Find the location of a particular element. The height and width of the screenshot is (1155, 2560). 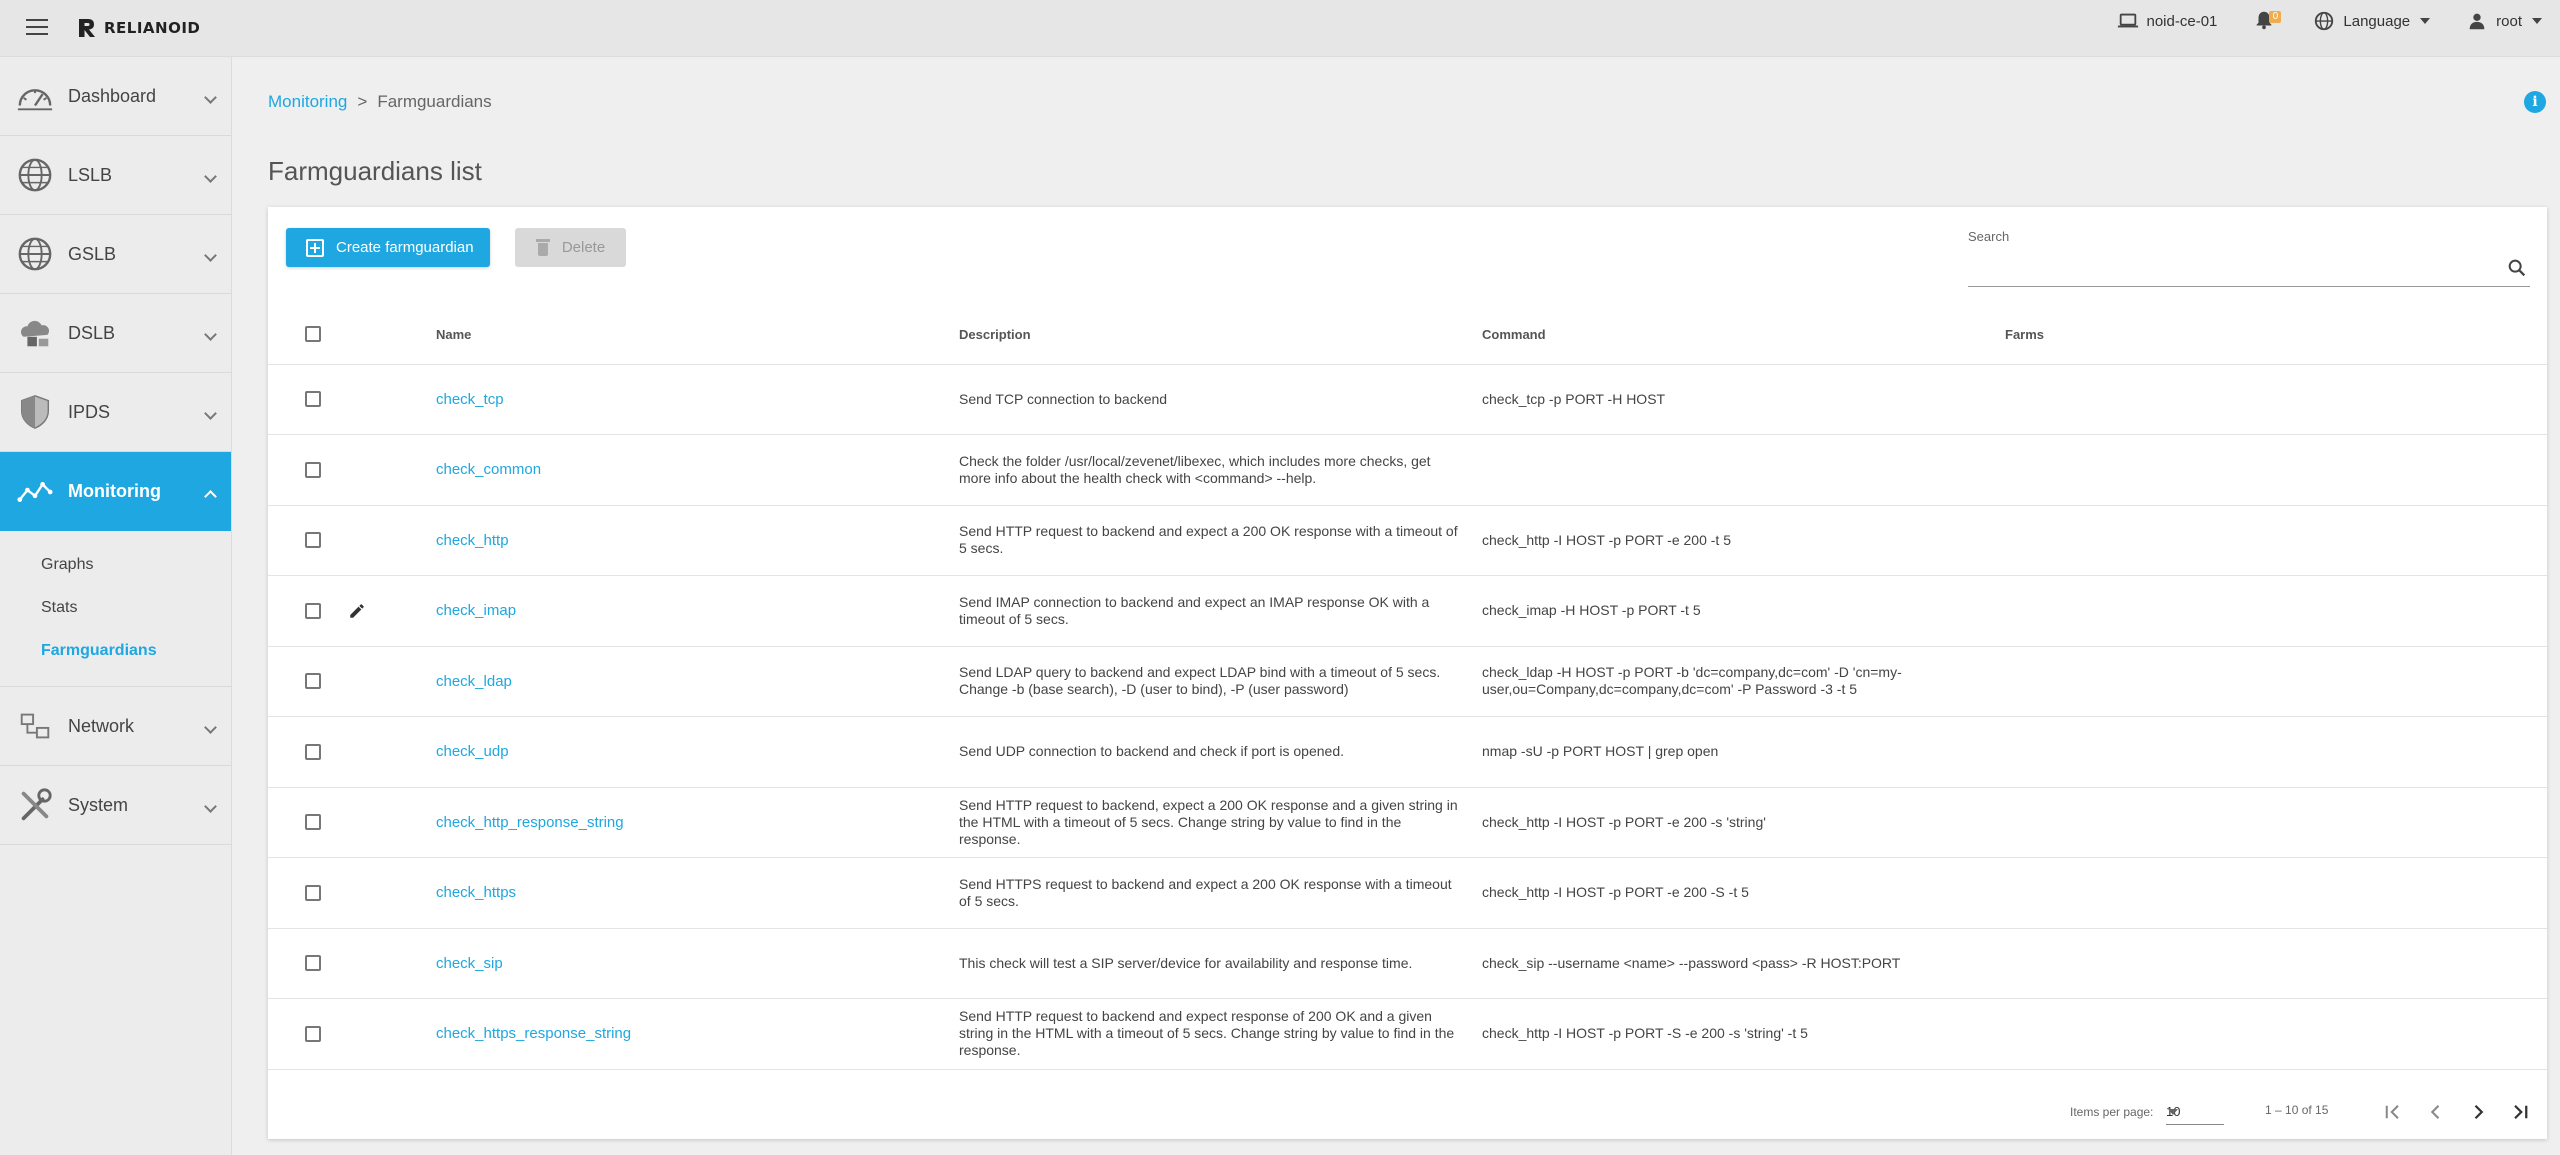

sidebar-item-label: DSLB is located at coordinates (92, 332).